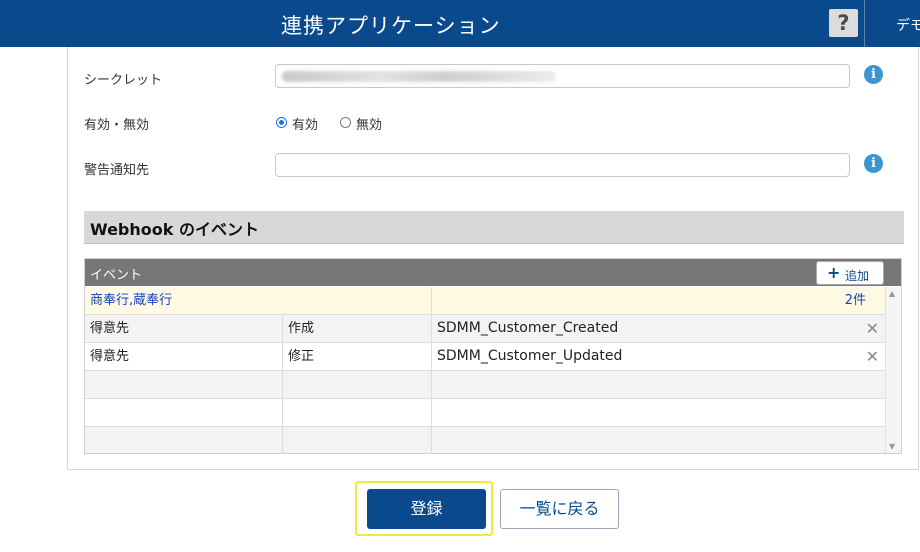 The height and width of the screenshot is (552, 920). What do you see at coordinates (305, 123) in the screenshot?
I see `enabled-option-on-label: 有効` at bounding box center [305, 123].